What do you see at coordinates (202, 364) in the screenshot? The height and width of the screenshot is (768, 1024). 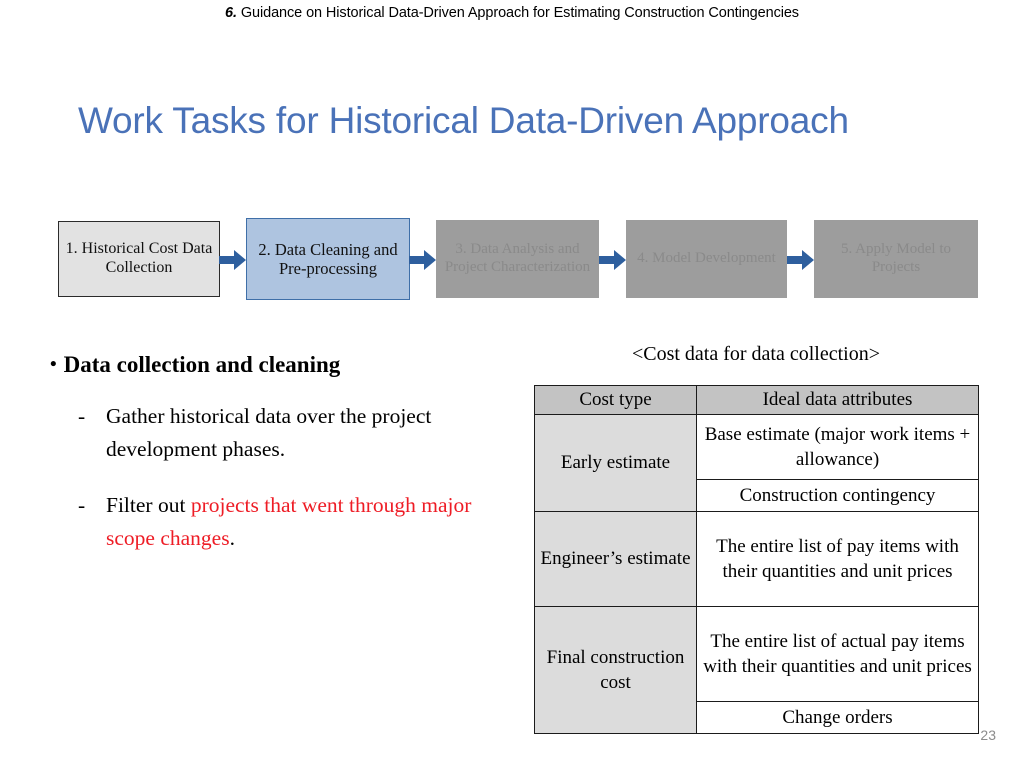 I see `bullet-main-label: Data collection and cleaning` at bounding box center [202, 364].